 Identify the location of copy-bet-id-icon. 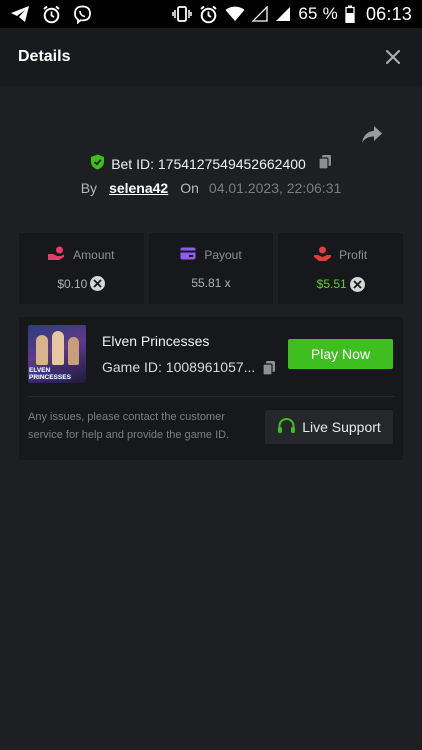
(325, 163).